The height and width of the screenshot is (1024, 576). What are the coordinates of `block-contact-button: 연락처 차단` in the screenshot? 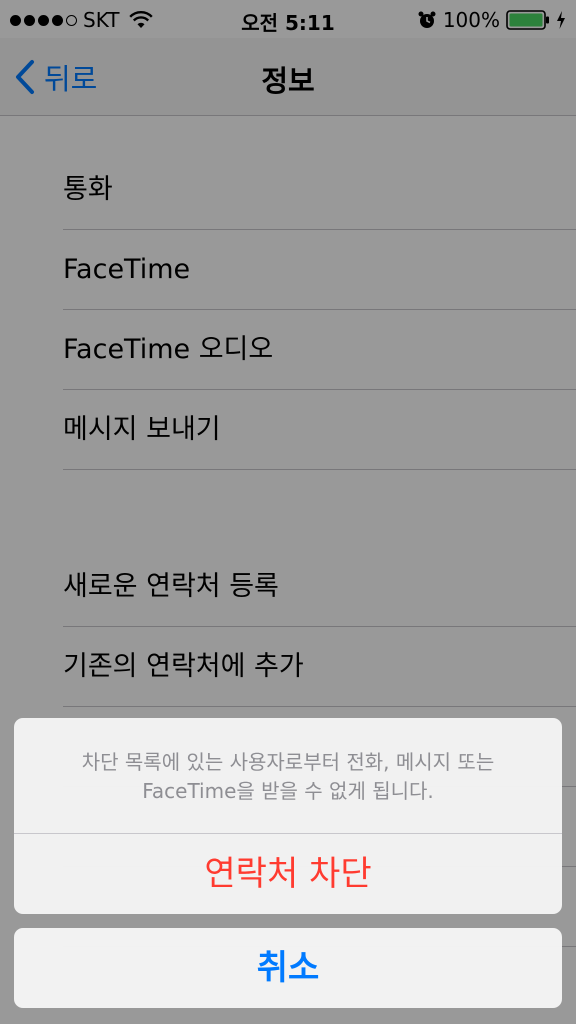 It's located at (288, 874).